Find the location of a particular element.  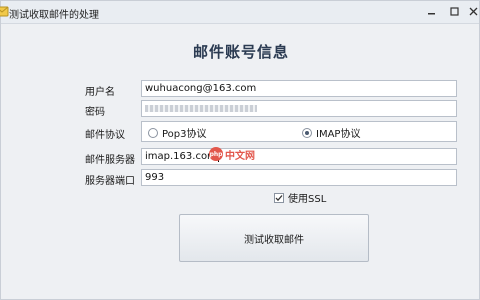

form-heading: 邮件账号信息 is located at coordinates (240, 52).